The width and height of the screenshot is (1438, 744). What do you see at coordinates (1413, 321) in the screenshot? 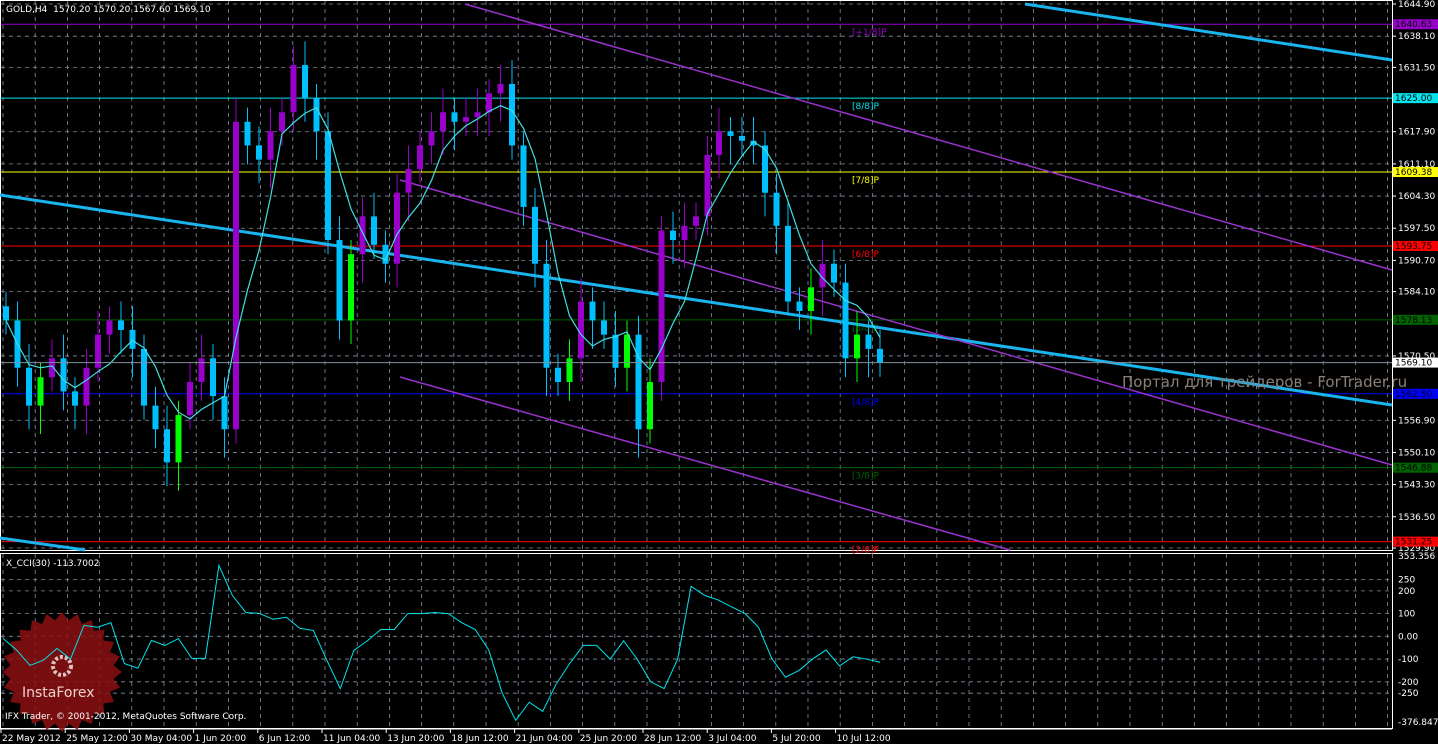
I see `price-level-tag-text: 1578.13` at bounding box center [1413, 321].